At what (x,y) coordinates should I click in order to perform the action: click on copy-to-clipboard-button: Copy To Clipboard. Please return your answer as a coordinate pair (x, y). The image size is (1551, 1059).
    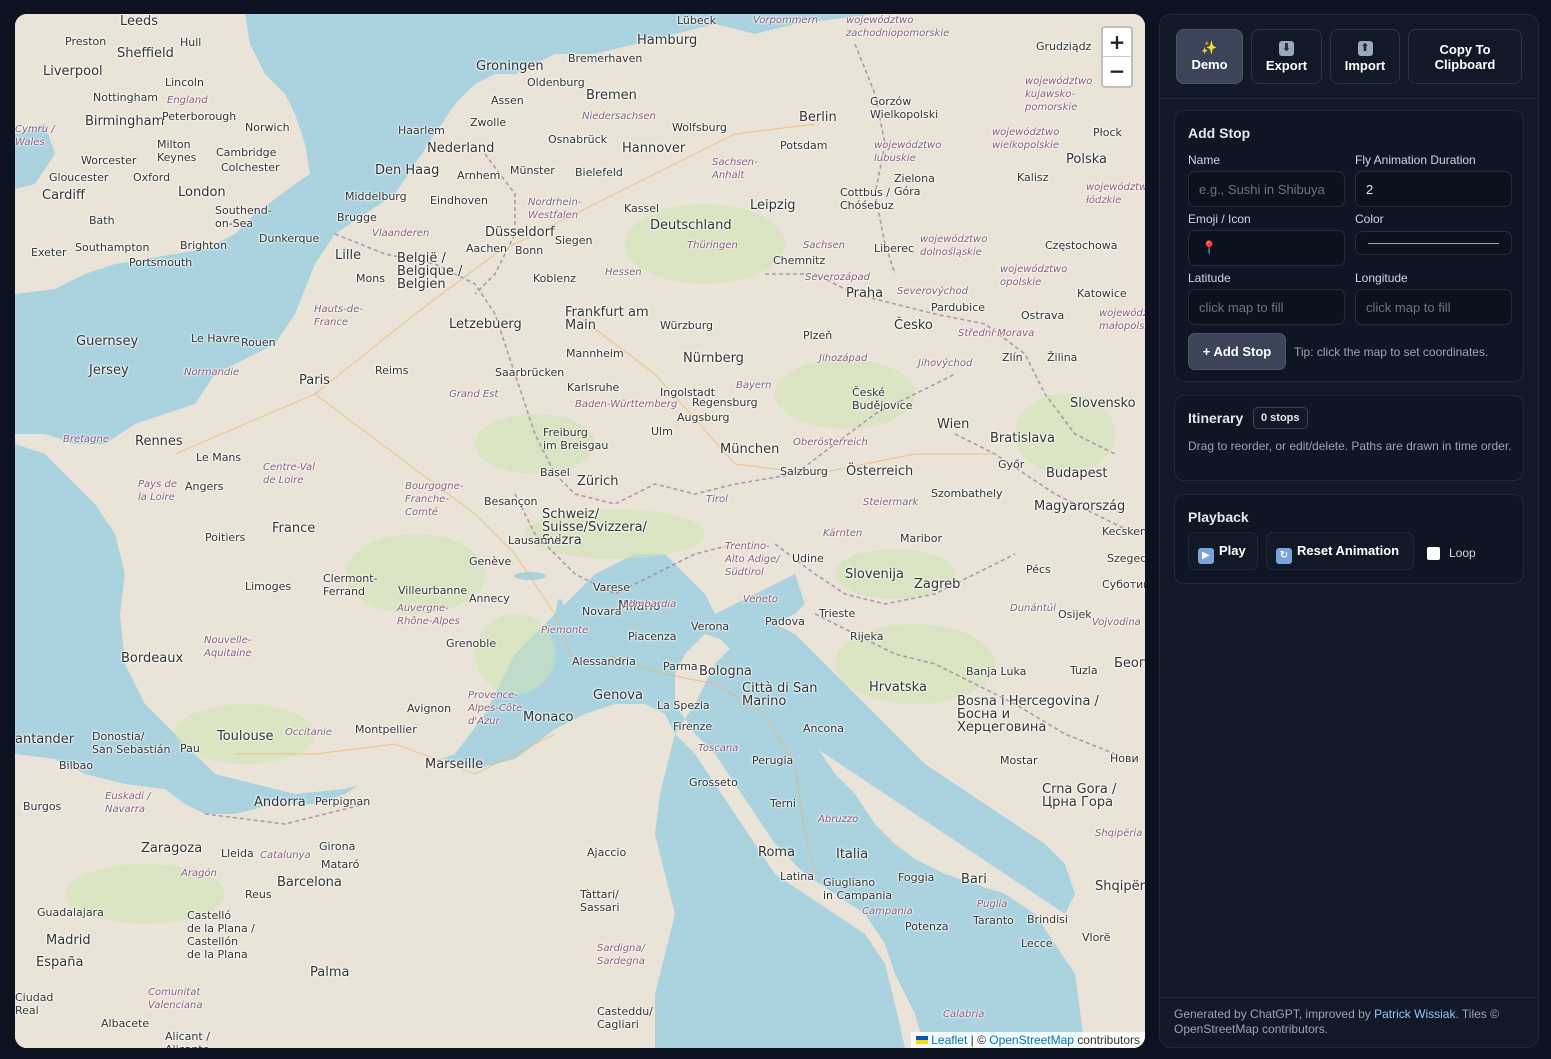
    Looking at the image, I should click on (1465, 56).